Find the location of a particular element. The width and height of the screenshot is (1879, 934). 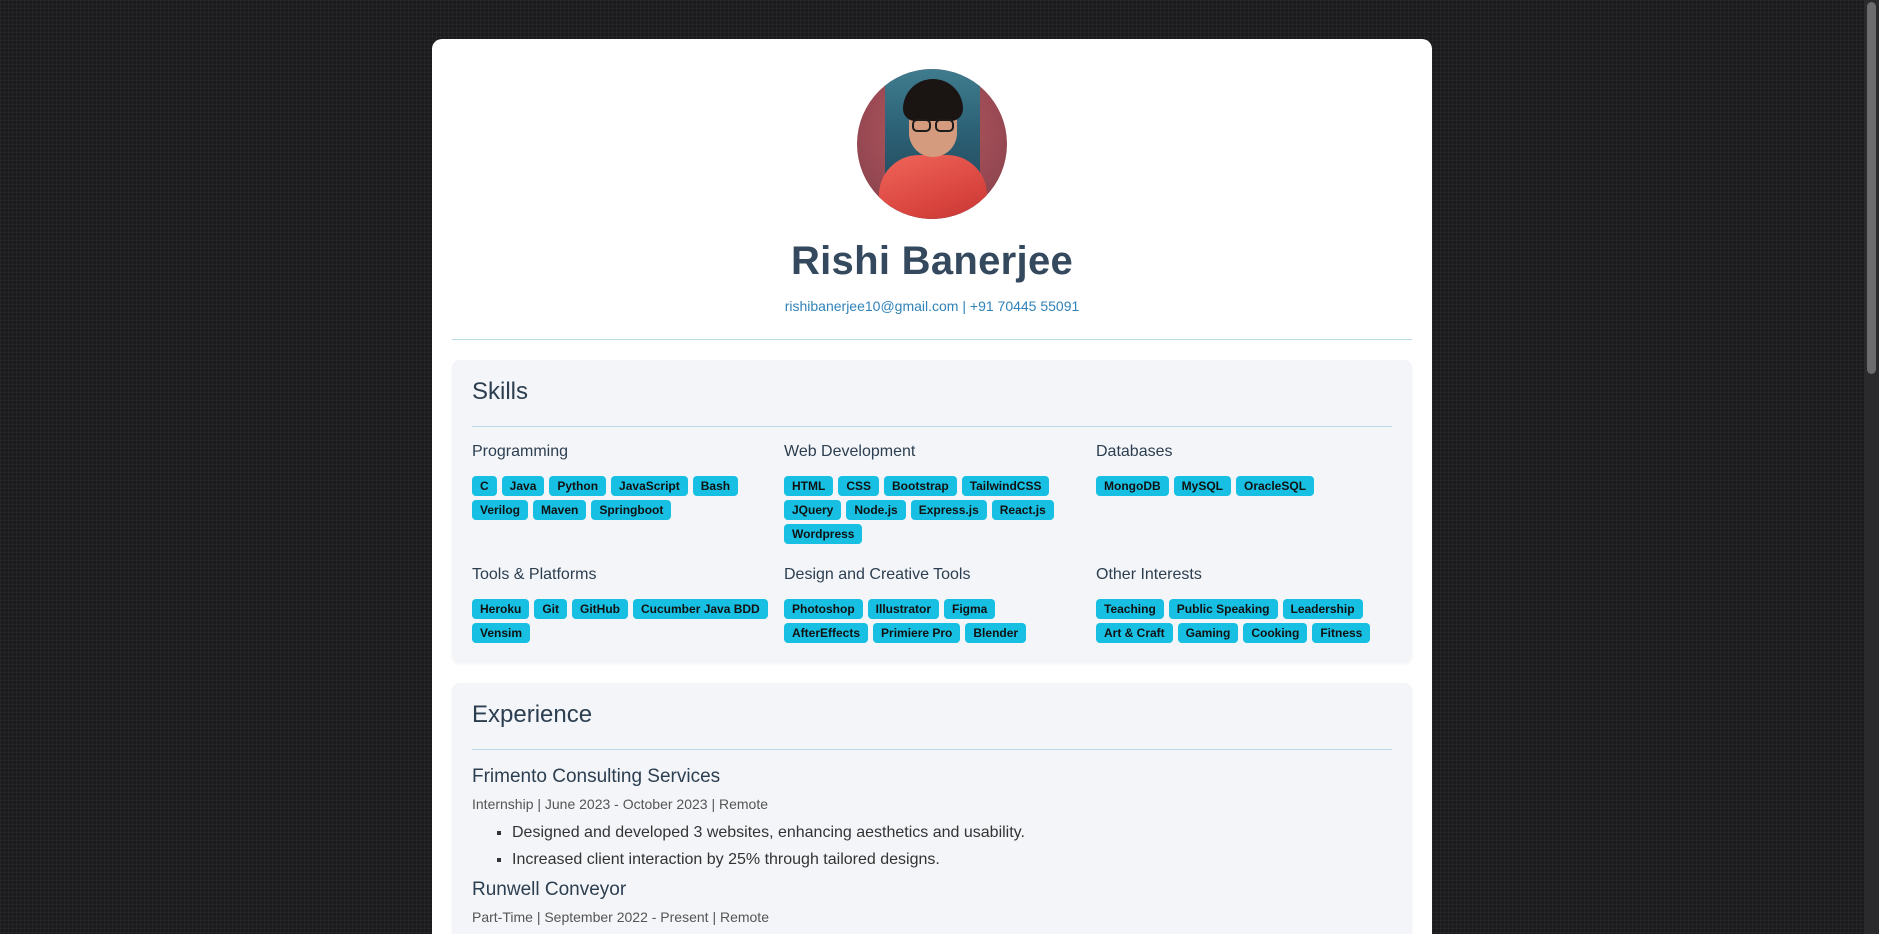

skill-group: Databases MongoDB MySQL OracleSQL is located at coordinates (1246, 493).